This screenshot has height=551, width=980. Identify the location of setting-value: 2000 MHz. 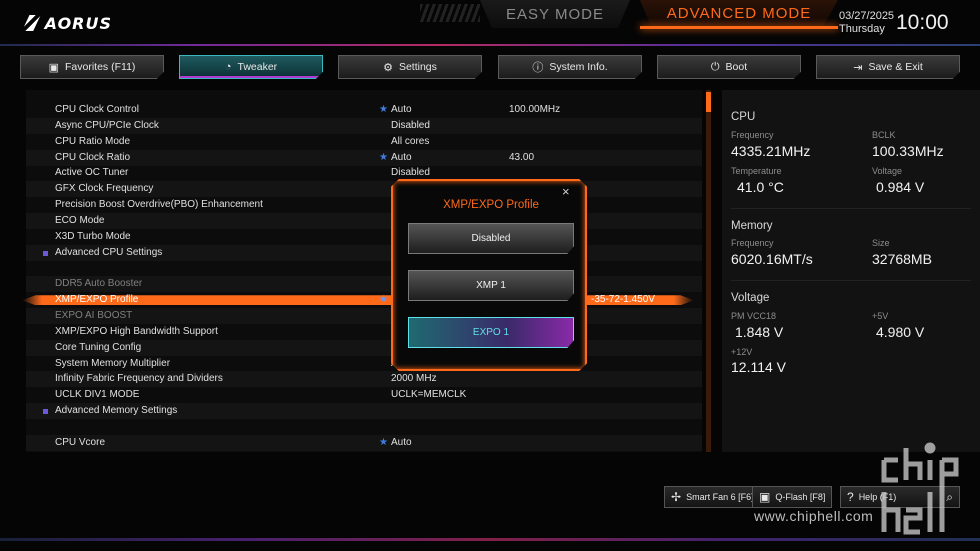
(414, 379).